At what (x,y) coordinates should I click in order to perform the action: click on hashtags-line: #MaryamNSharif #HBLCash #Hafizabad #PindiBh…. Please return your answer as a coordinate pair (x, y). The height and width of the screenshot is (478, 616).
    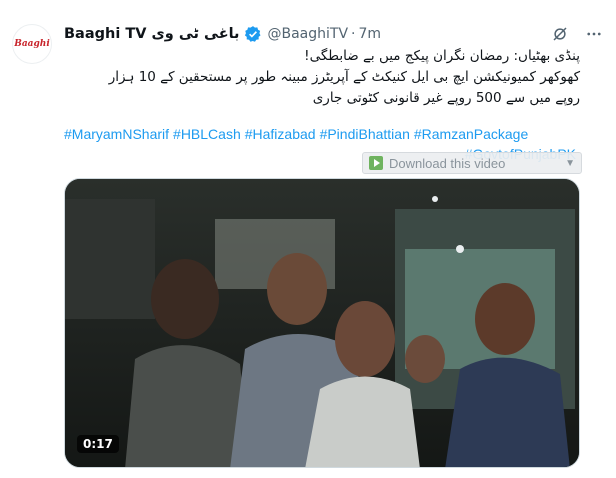
    Looking at the image, I should click on (324, 134).